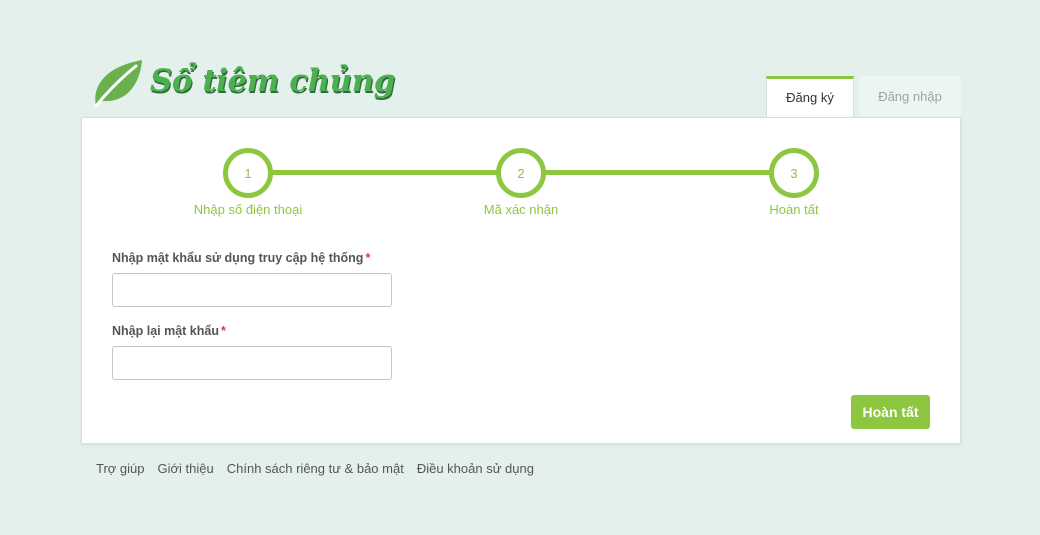 The image size is (1040, 535). I want to click on footer-link-about: Giới thiệu, so click(186, 468).